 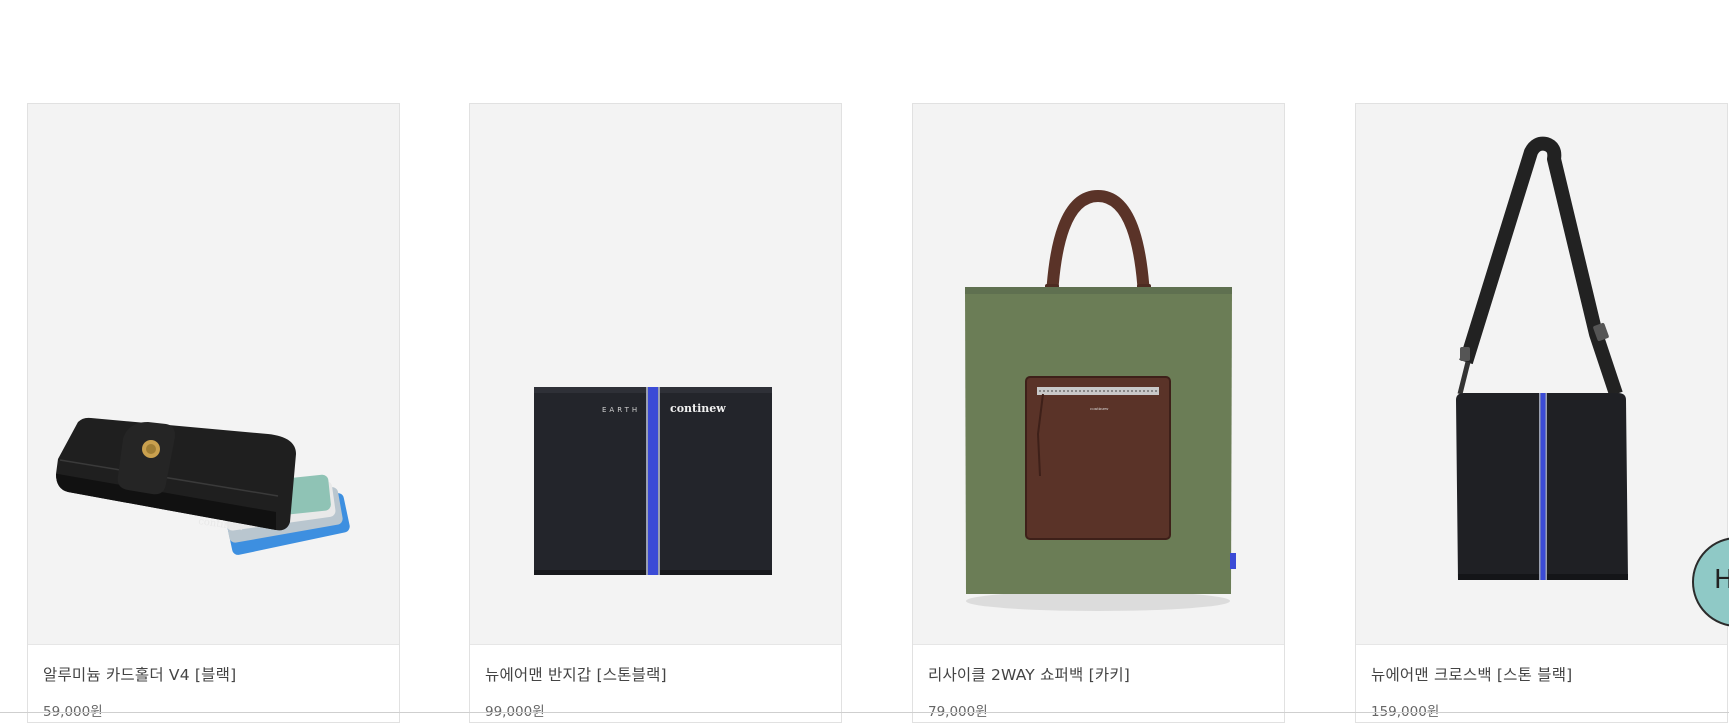 I want to click on bifold-wallet-image: EARTH continew, so click(x=653, y=481).